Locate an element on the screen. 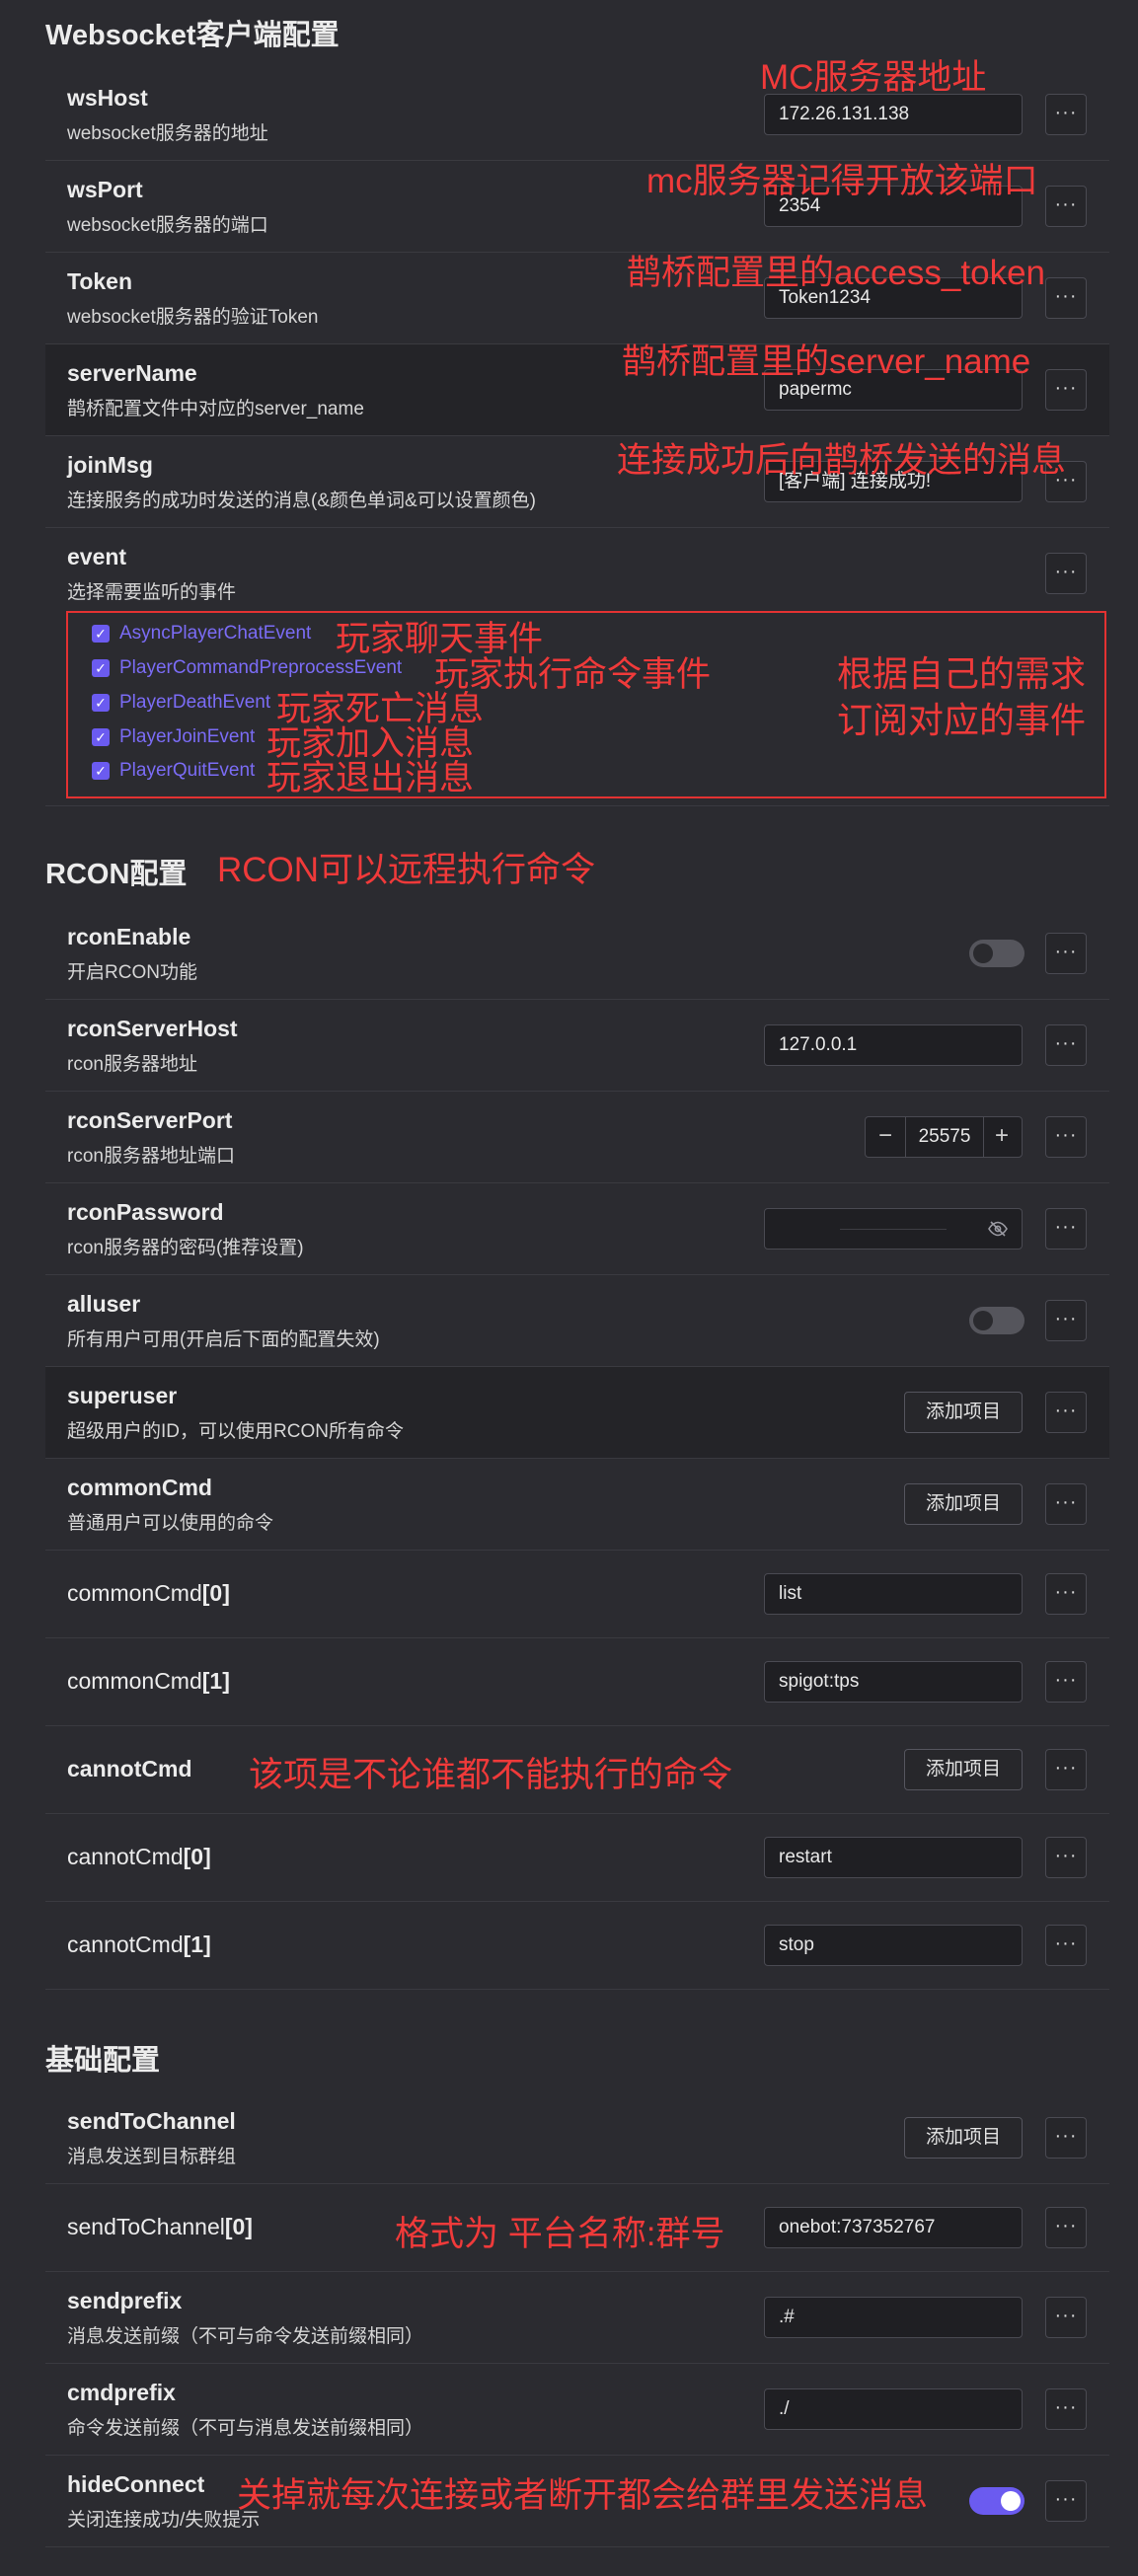 Image resolution: width=1138 pixels, height=2576 pixels. cmdprefix-desc: 命令发送前缀（不可与消息发送前缀相同） is located at coordinates (246, 2429).